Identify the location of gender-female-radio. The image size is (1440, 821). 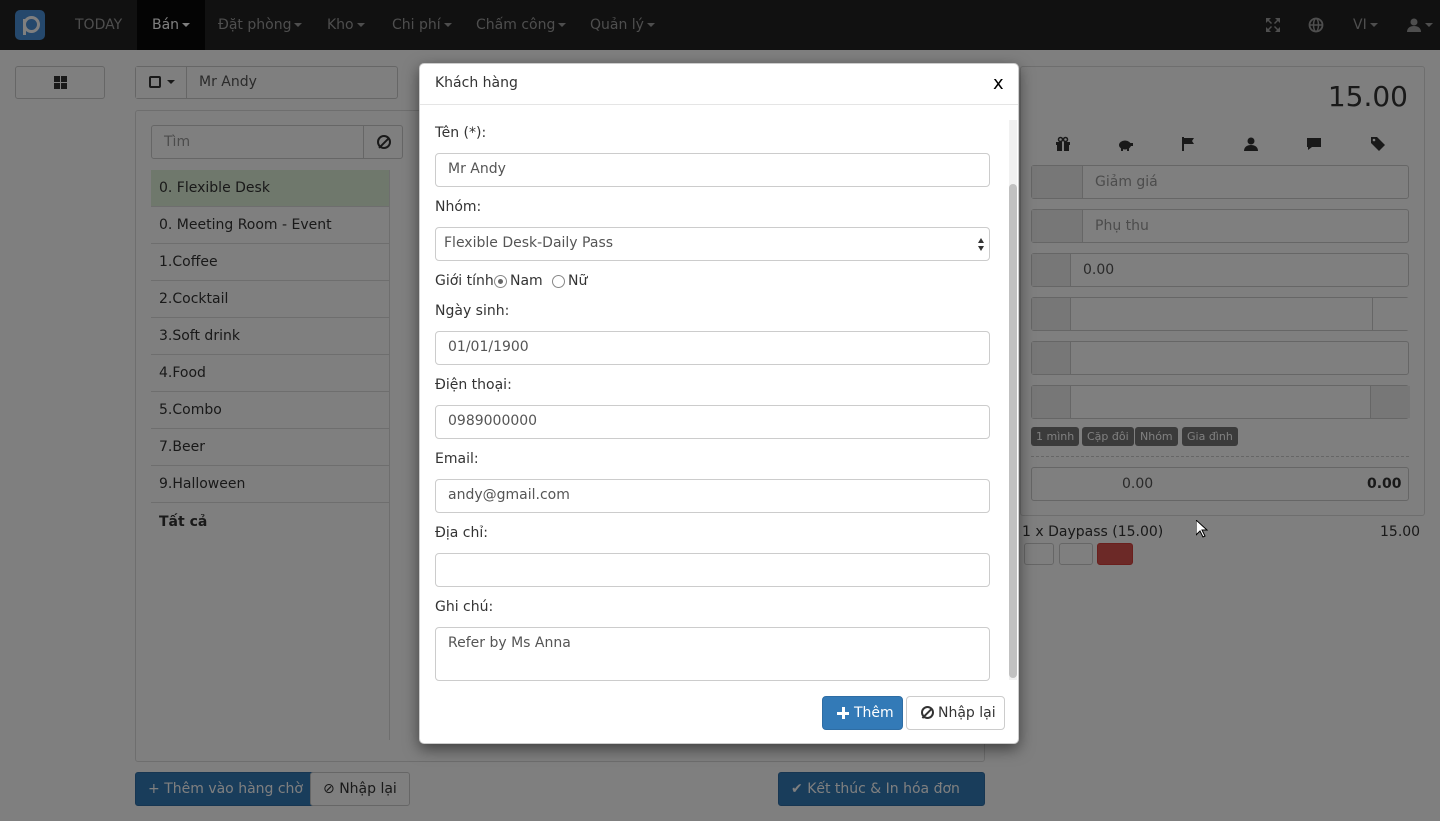
(558, 281).